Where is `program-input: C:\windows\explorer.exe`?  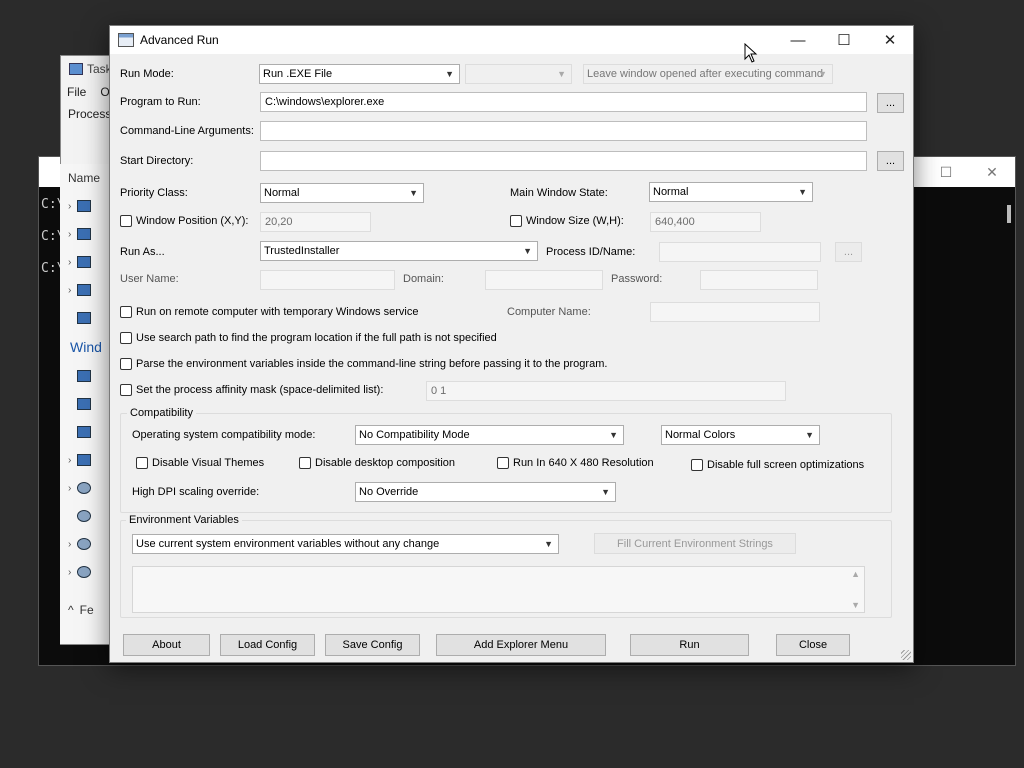
program-input: C:\windows\explorer.exe is located at coordinates (563, 102).